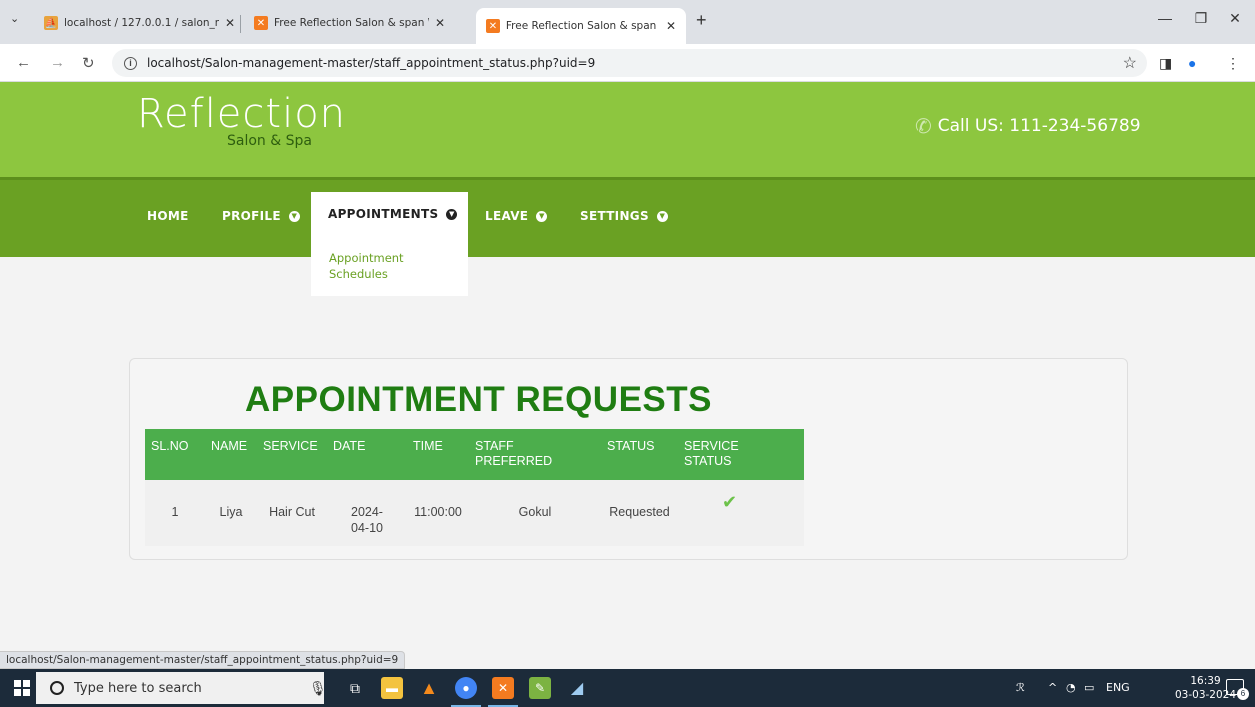 The image size is (1255, 707). What do you see at coordinates (130, 63) in the screenshot?
I see `site-info-icon: i` at bounding box center [130, 63].